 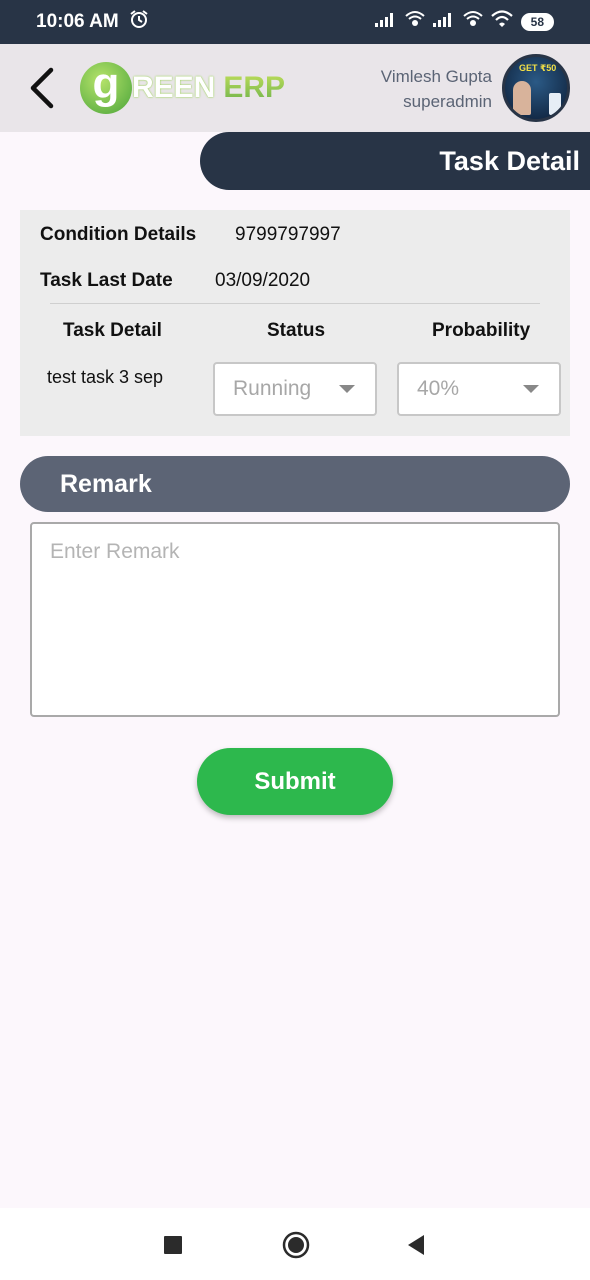 I want to click on status-right: 58, so click(x=464, y=22).